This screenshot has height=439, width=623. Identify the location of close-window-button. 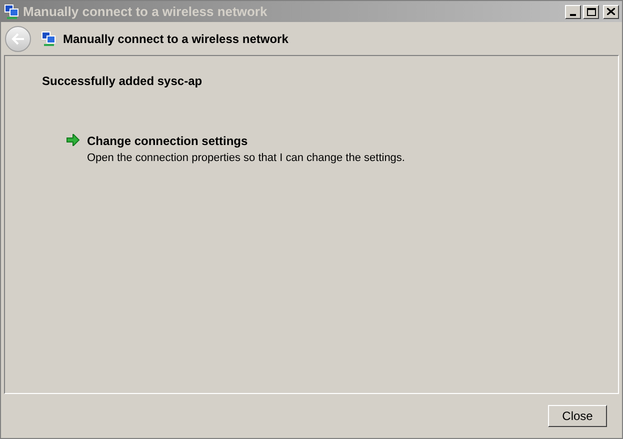
(611, 11).